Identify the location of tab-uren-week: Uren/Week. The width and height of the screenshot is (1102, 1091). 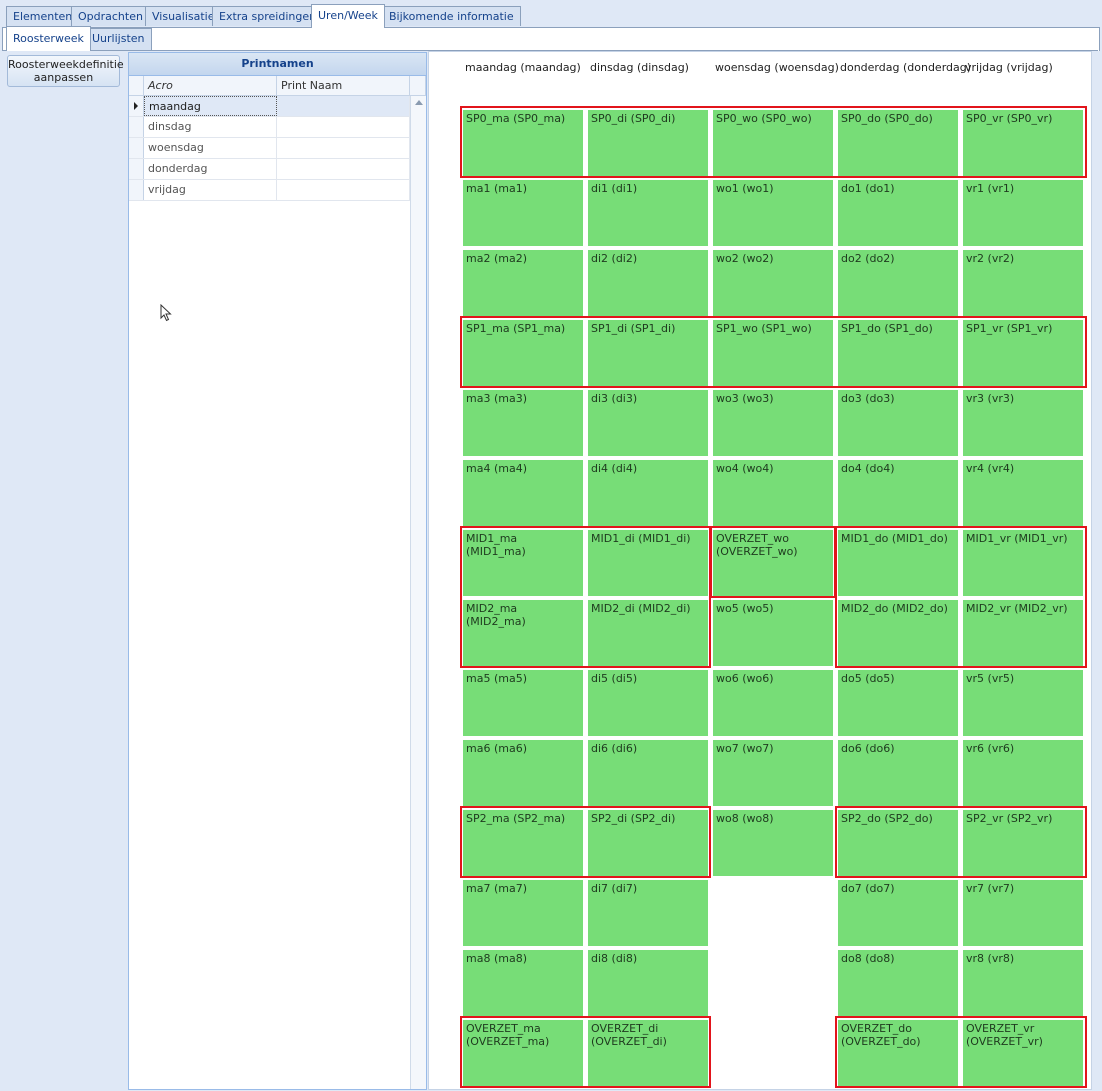
(348, 16).